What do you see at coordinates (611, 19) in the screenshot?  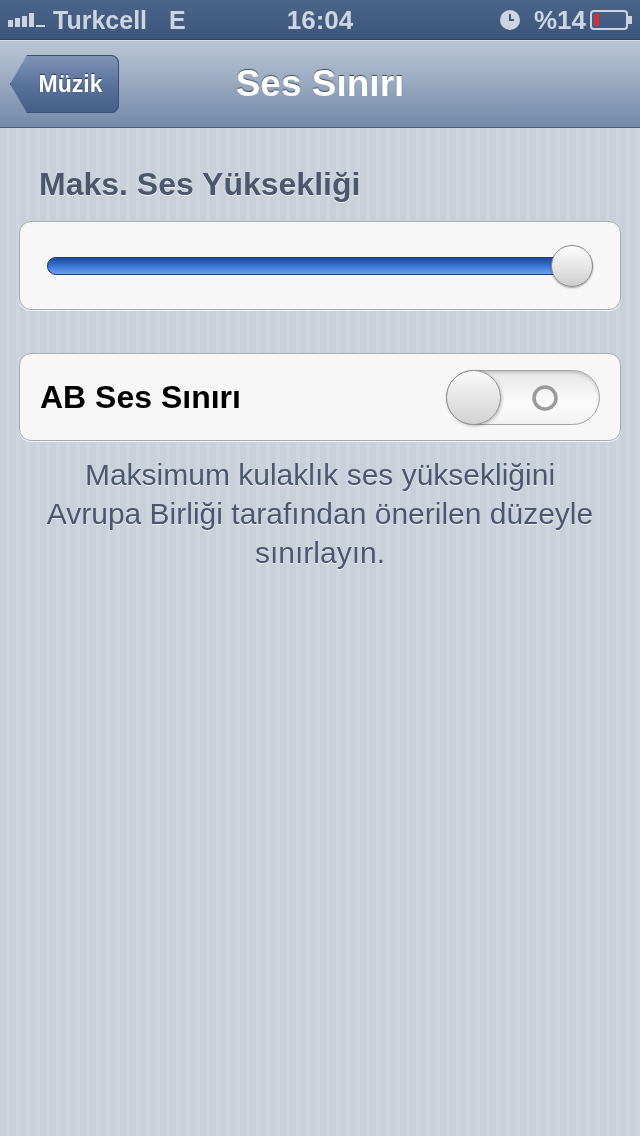 I see `battery-icon` at bounding box center [611, 19].